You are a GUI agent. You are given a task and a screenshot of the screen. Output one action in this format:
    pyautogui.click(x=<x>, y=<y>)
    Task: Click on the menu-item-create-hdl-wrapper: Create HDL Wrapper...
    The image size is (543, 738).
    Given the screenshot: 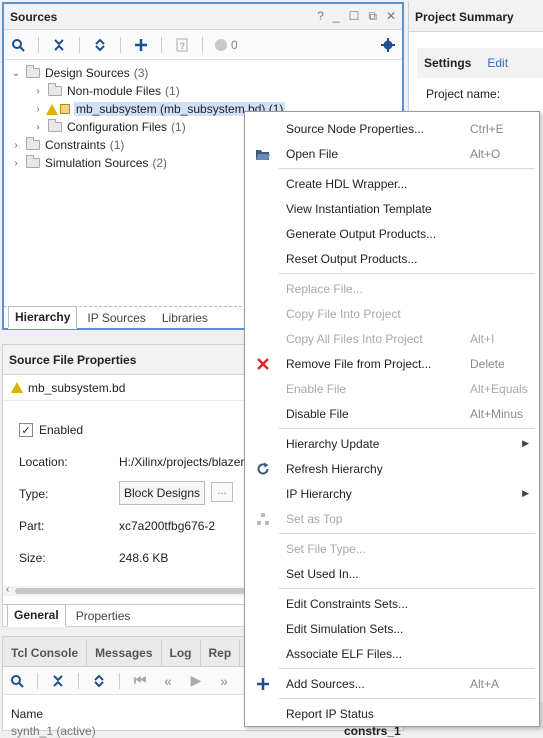 What is the action you would take?
    pyautogui.click(x=392, y=183)
    